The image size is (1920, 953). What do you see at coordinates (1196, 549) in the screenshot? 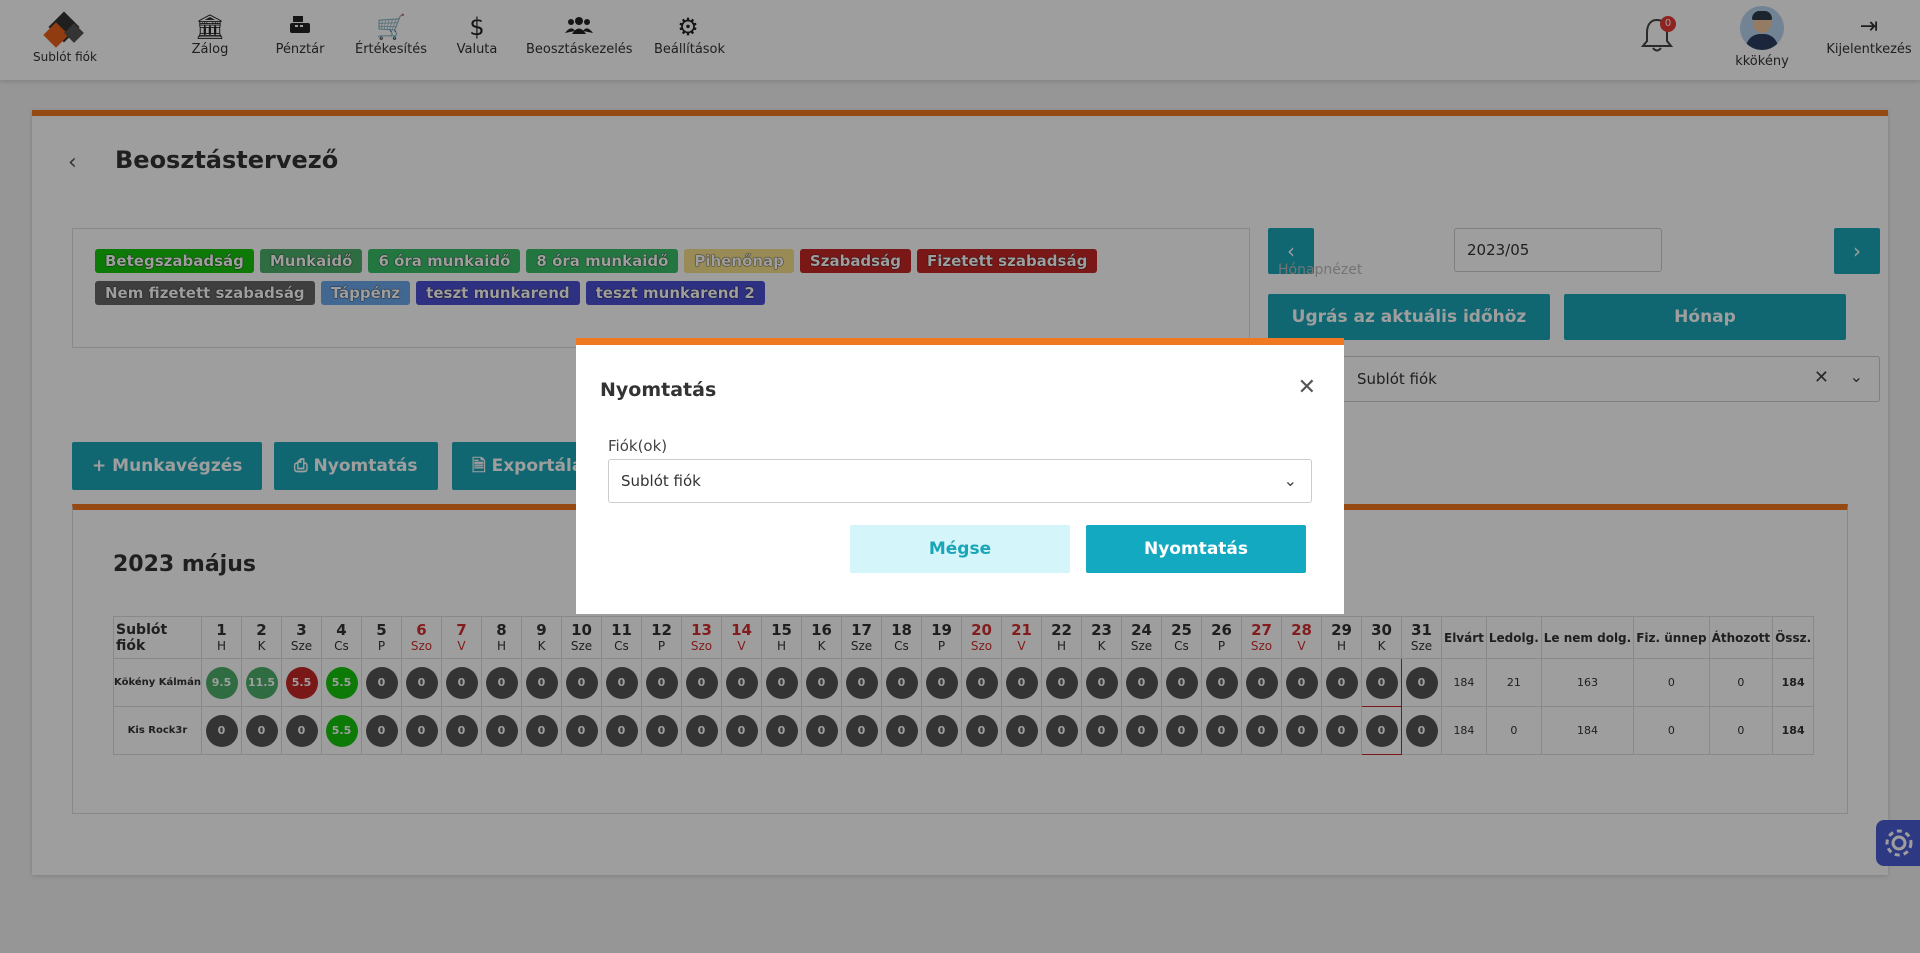
I see `confirm-print-button: Nyomtatás` at bounding box center [1196, 549].